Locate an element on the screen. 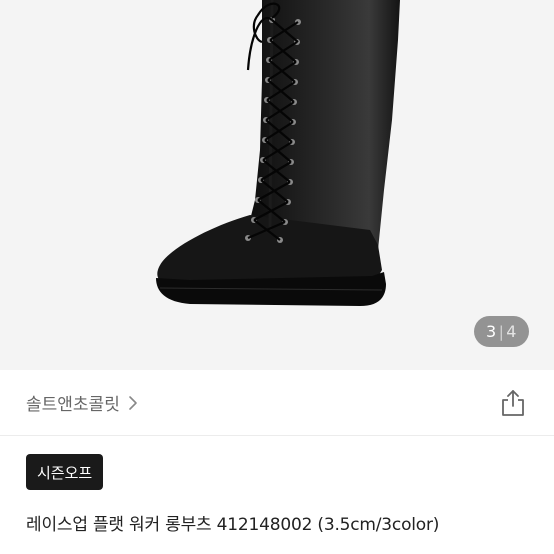 The image size is (554, 554). season-off-badge: 시즌오프 is located at coordinates (65, 472).